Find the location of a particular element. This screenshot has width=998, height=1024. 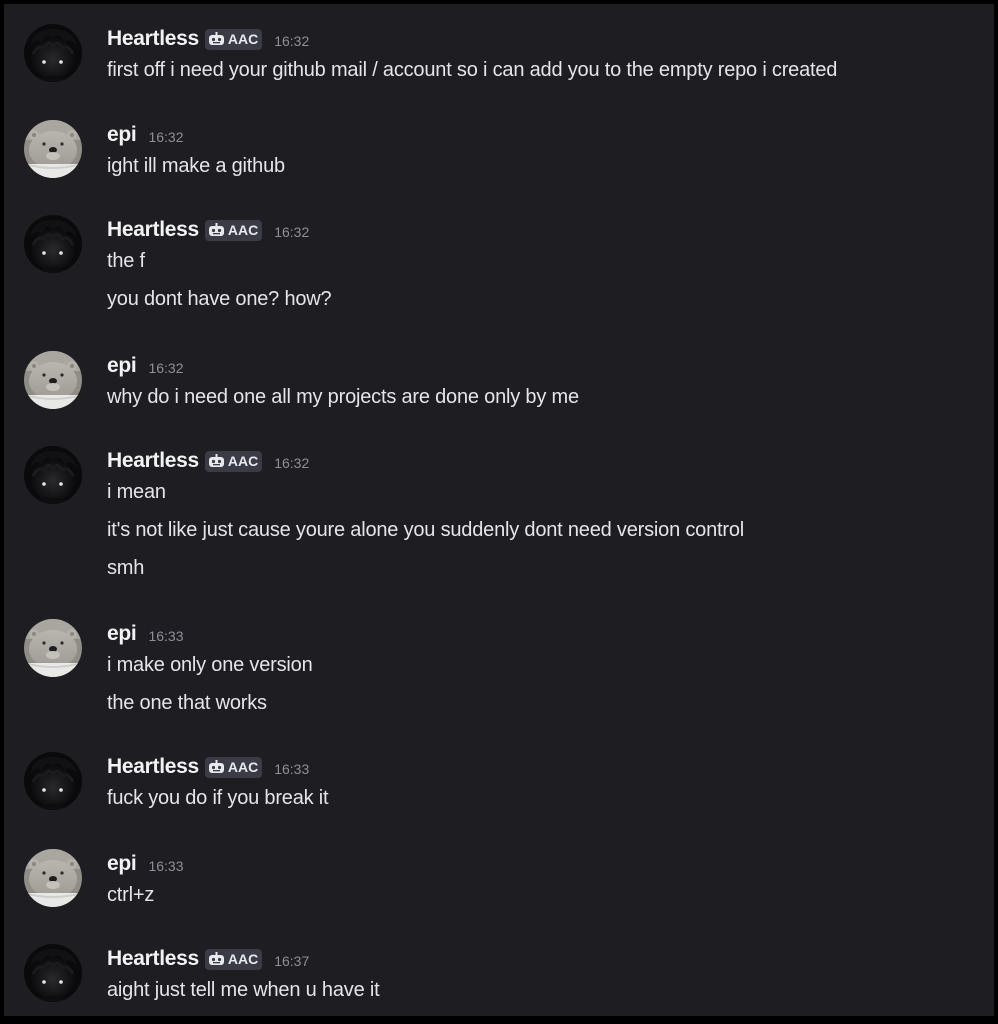

message-text: ctrl+z is located at coordinates (131, 895).